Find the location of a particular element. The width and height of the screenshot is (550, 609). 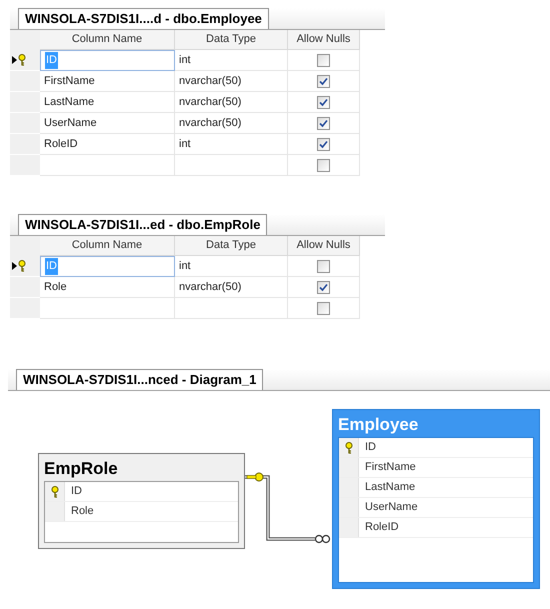

table-shape: EmpRole ID Role is located at coordinates (141, 501).